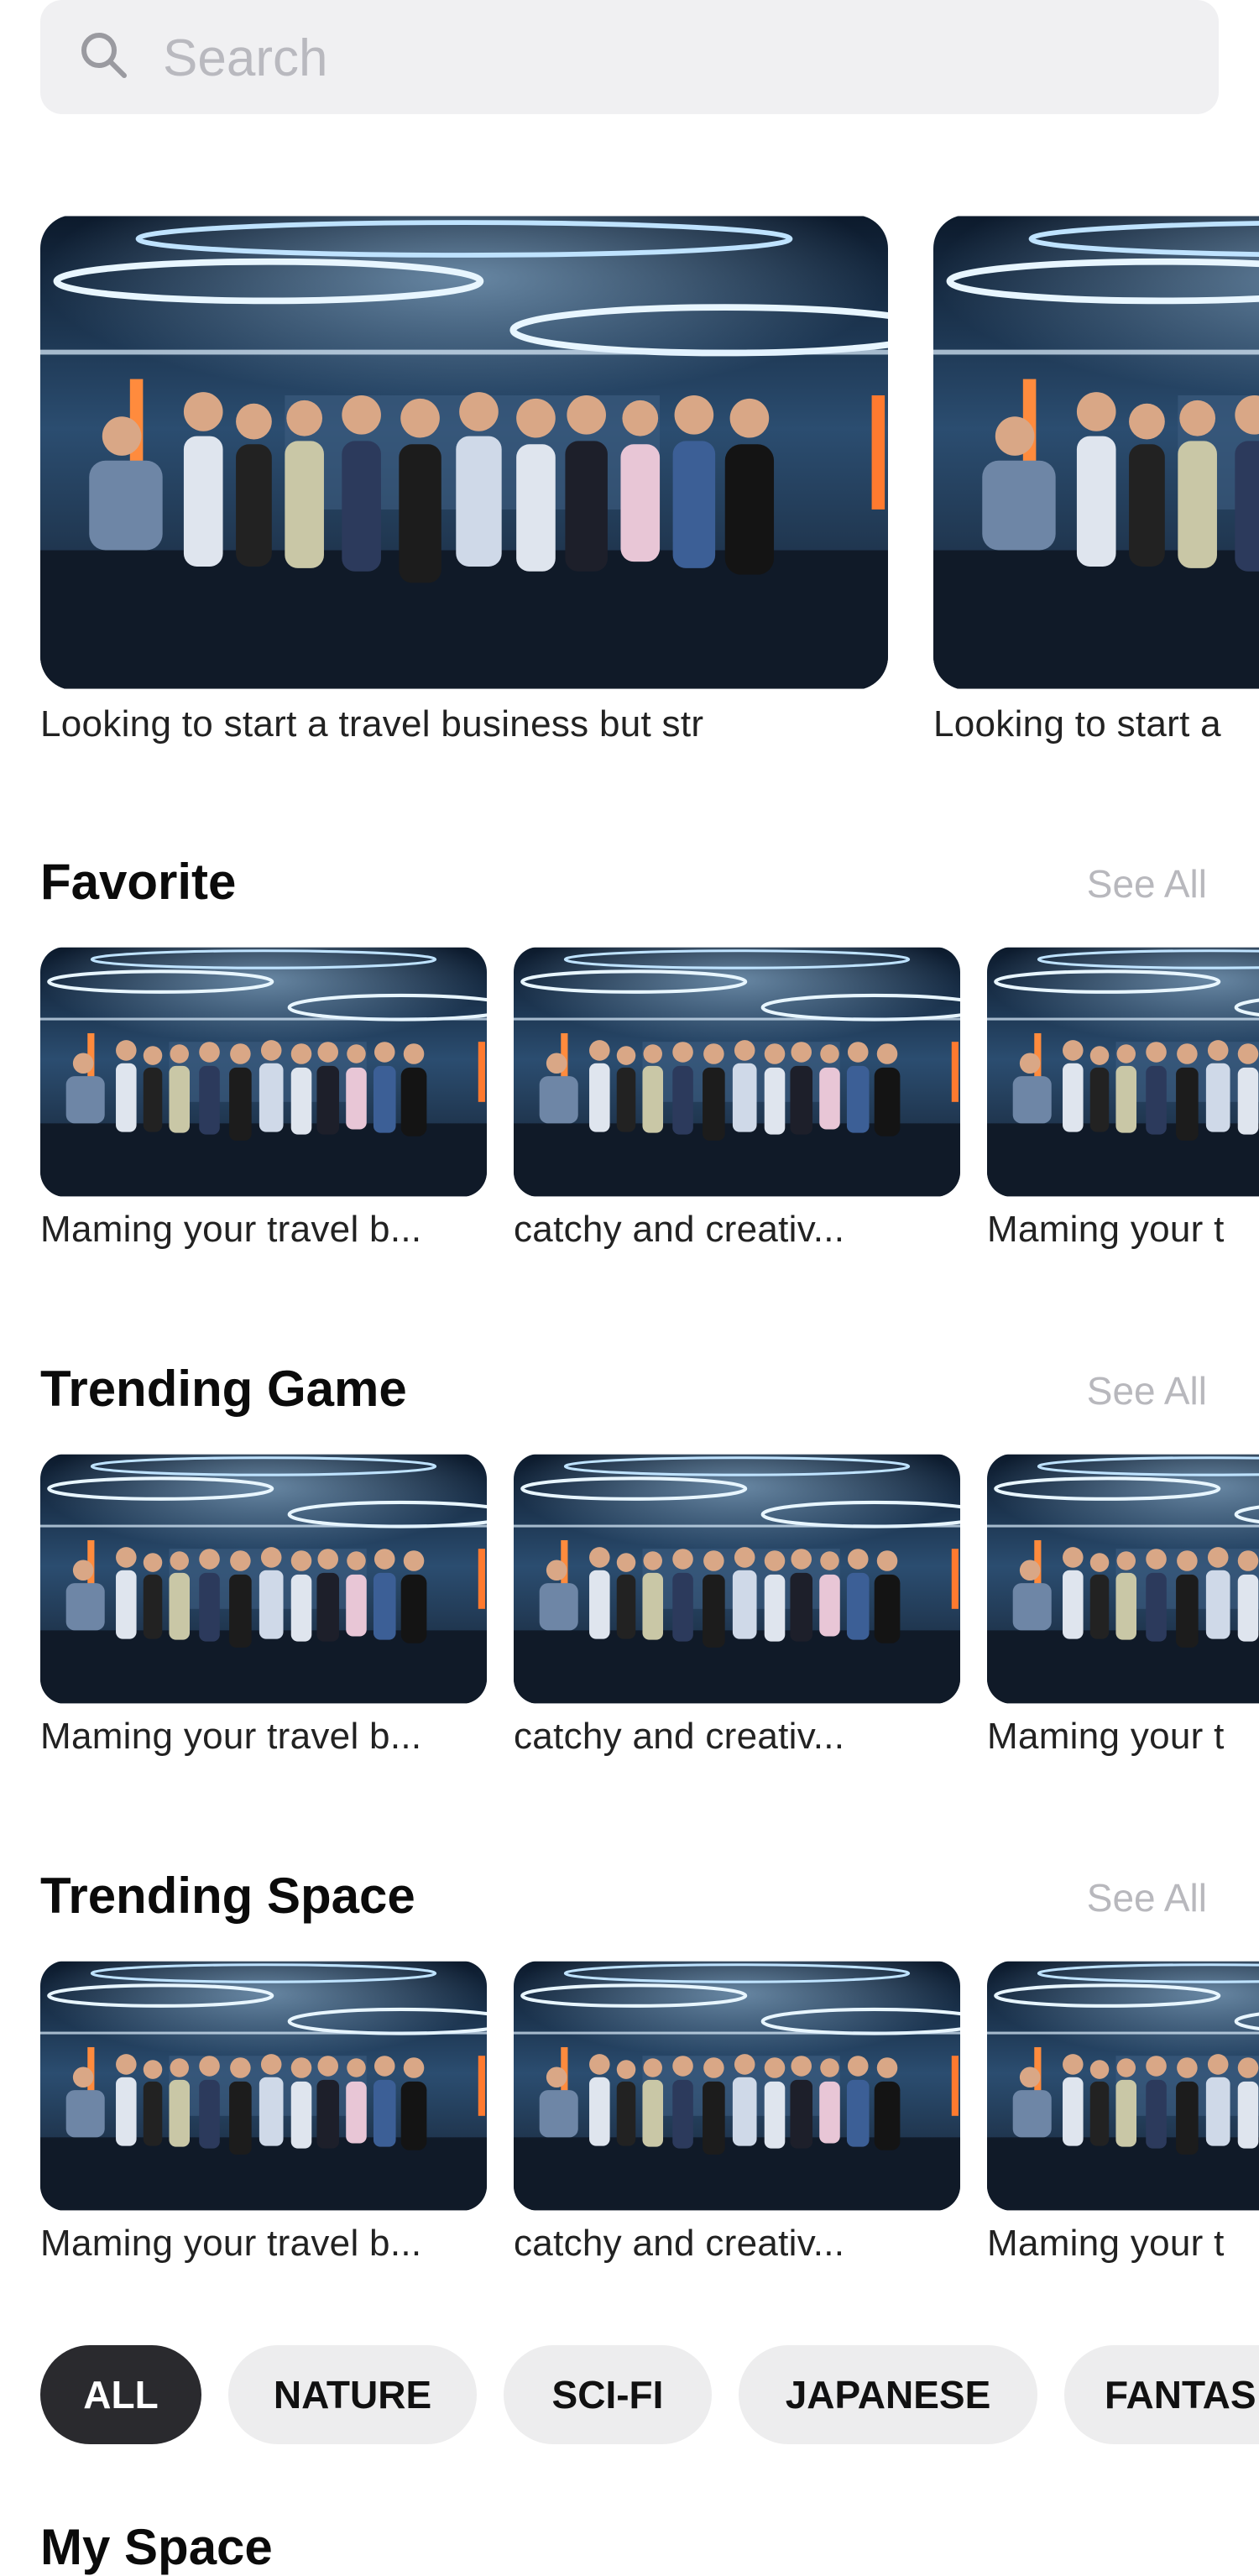 The image size is (1259, 2576). I want to click on category-filter-bar: ALL NATURE SCI-FI JAPANESE FANTAS, so click(629, 2395).